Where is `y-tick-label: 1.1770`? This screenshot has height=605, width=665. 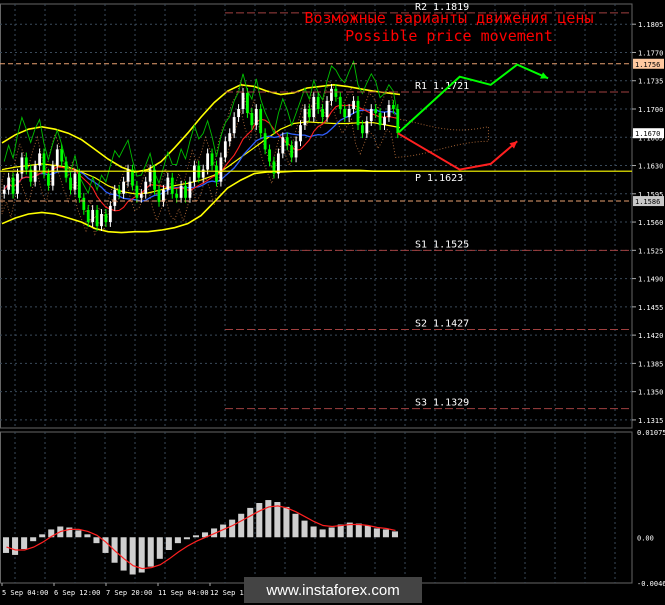
y-tick-label: 1.1770 is located at coordinates (650, 53).